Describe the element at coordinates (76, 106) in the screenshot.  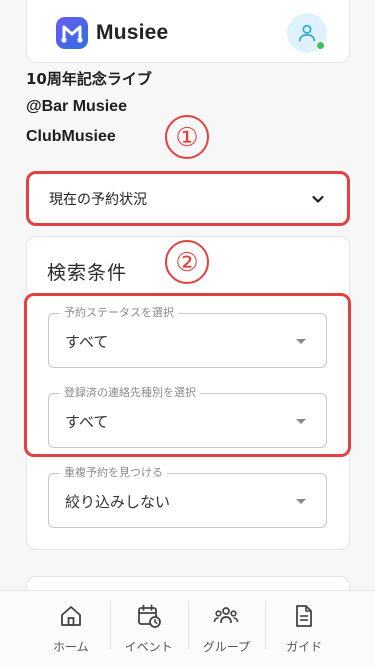
I see `event-venue: @Bar Musiee` at that location.